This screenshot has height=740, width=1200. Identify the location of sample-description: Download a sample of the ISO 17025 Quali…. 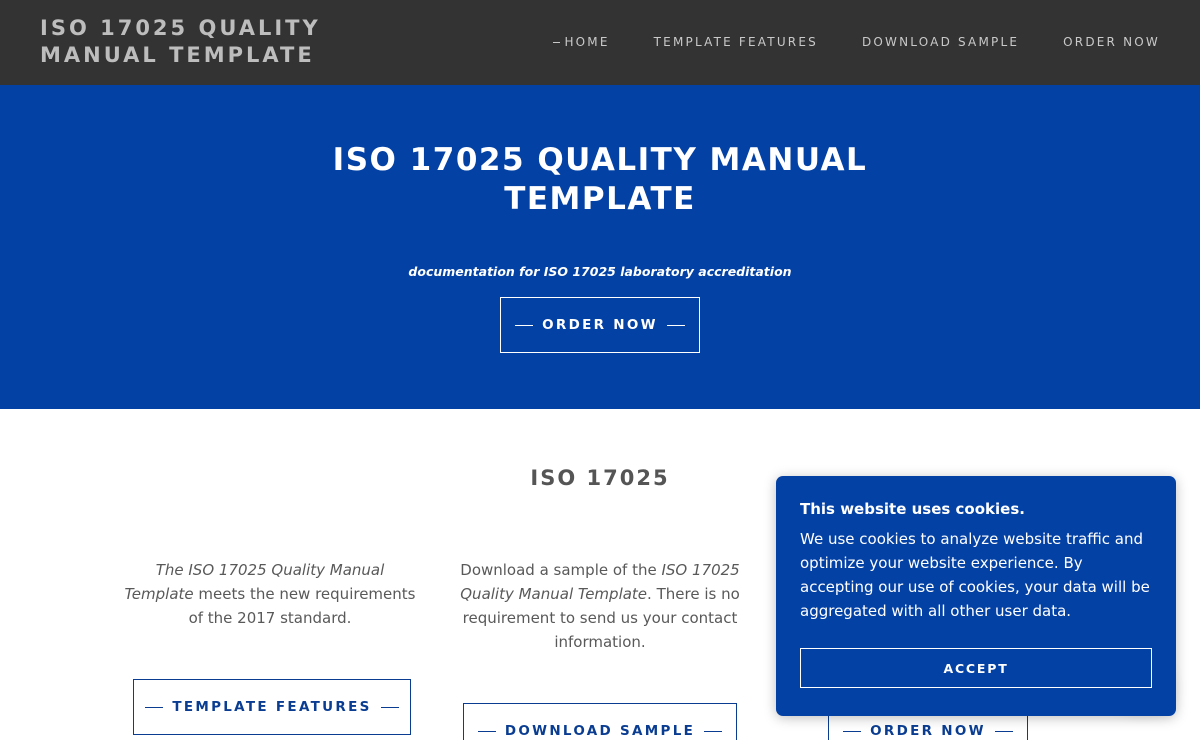
(600, 606).